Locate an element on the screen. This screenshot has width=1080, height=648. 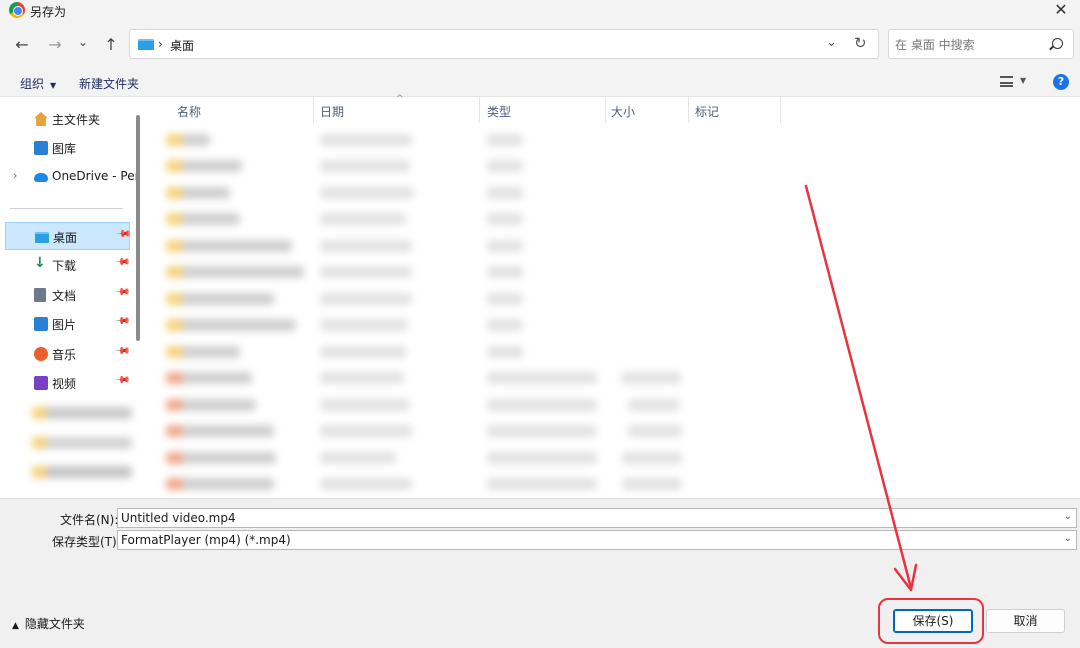
address-dropdown-icon: ⌄ is located at coordinates (831, 42).